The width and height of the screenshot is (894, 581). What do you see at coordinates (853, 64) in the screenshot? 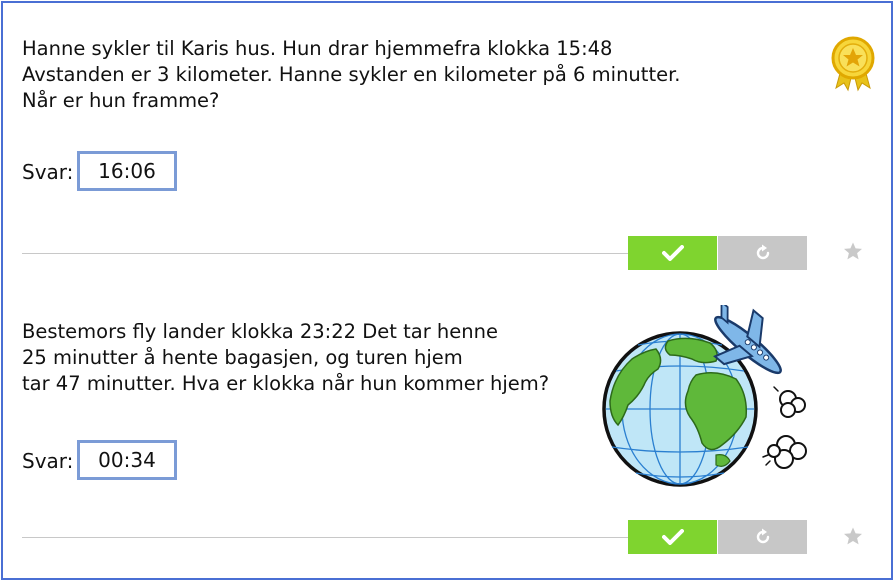
I see `gold-medal-icon` at bounding box center [853, 64].